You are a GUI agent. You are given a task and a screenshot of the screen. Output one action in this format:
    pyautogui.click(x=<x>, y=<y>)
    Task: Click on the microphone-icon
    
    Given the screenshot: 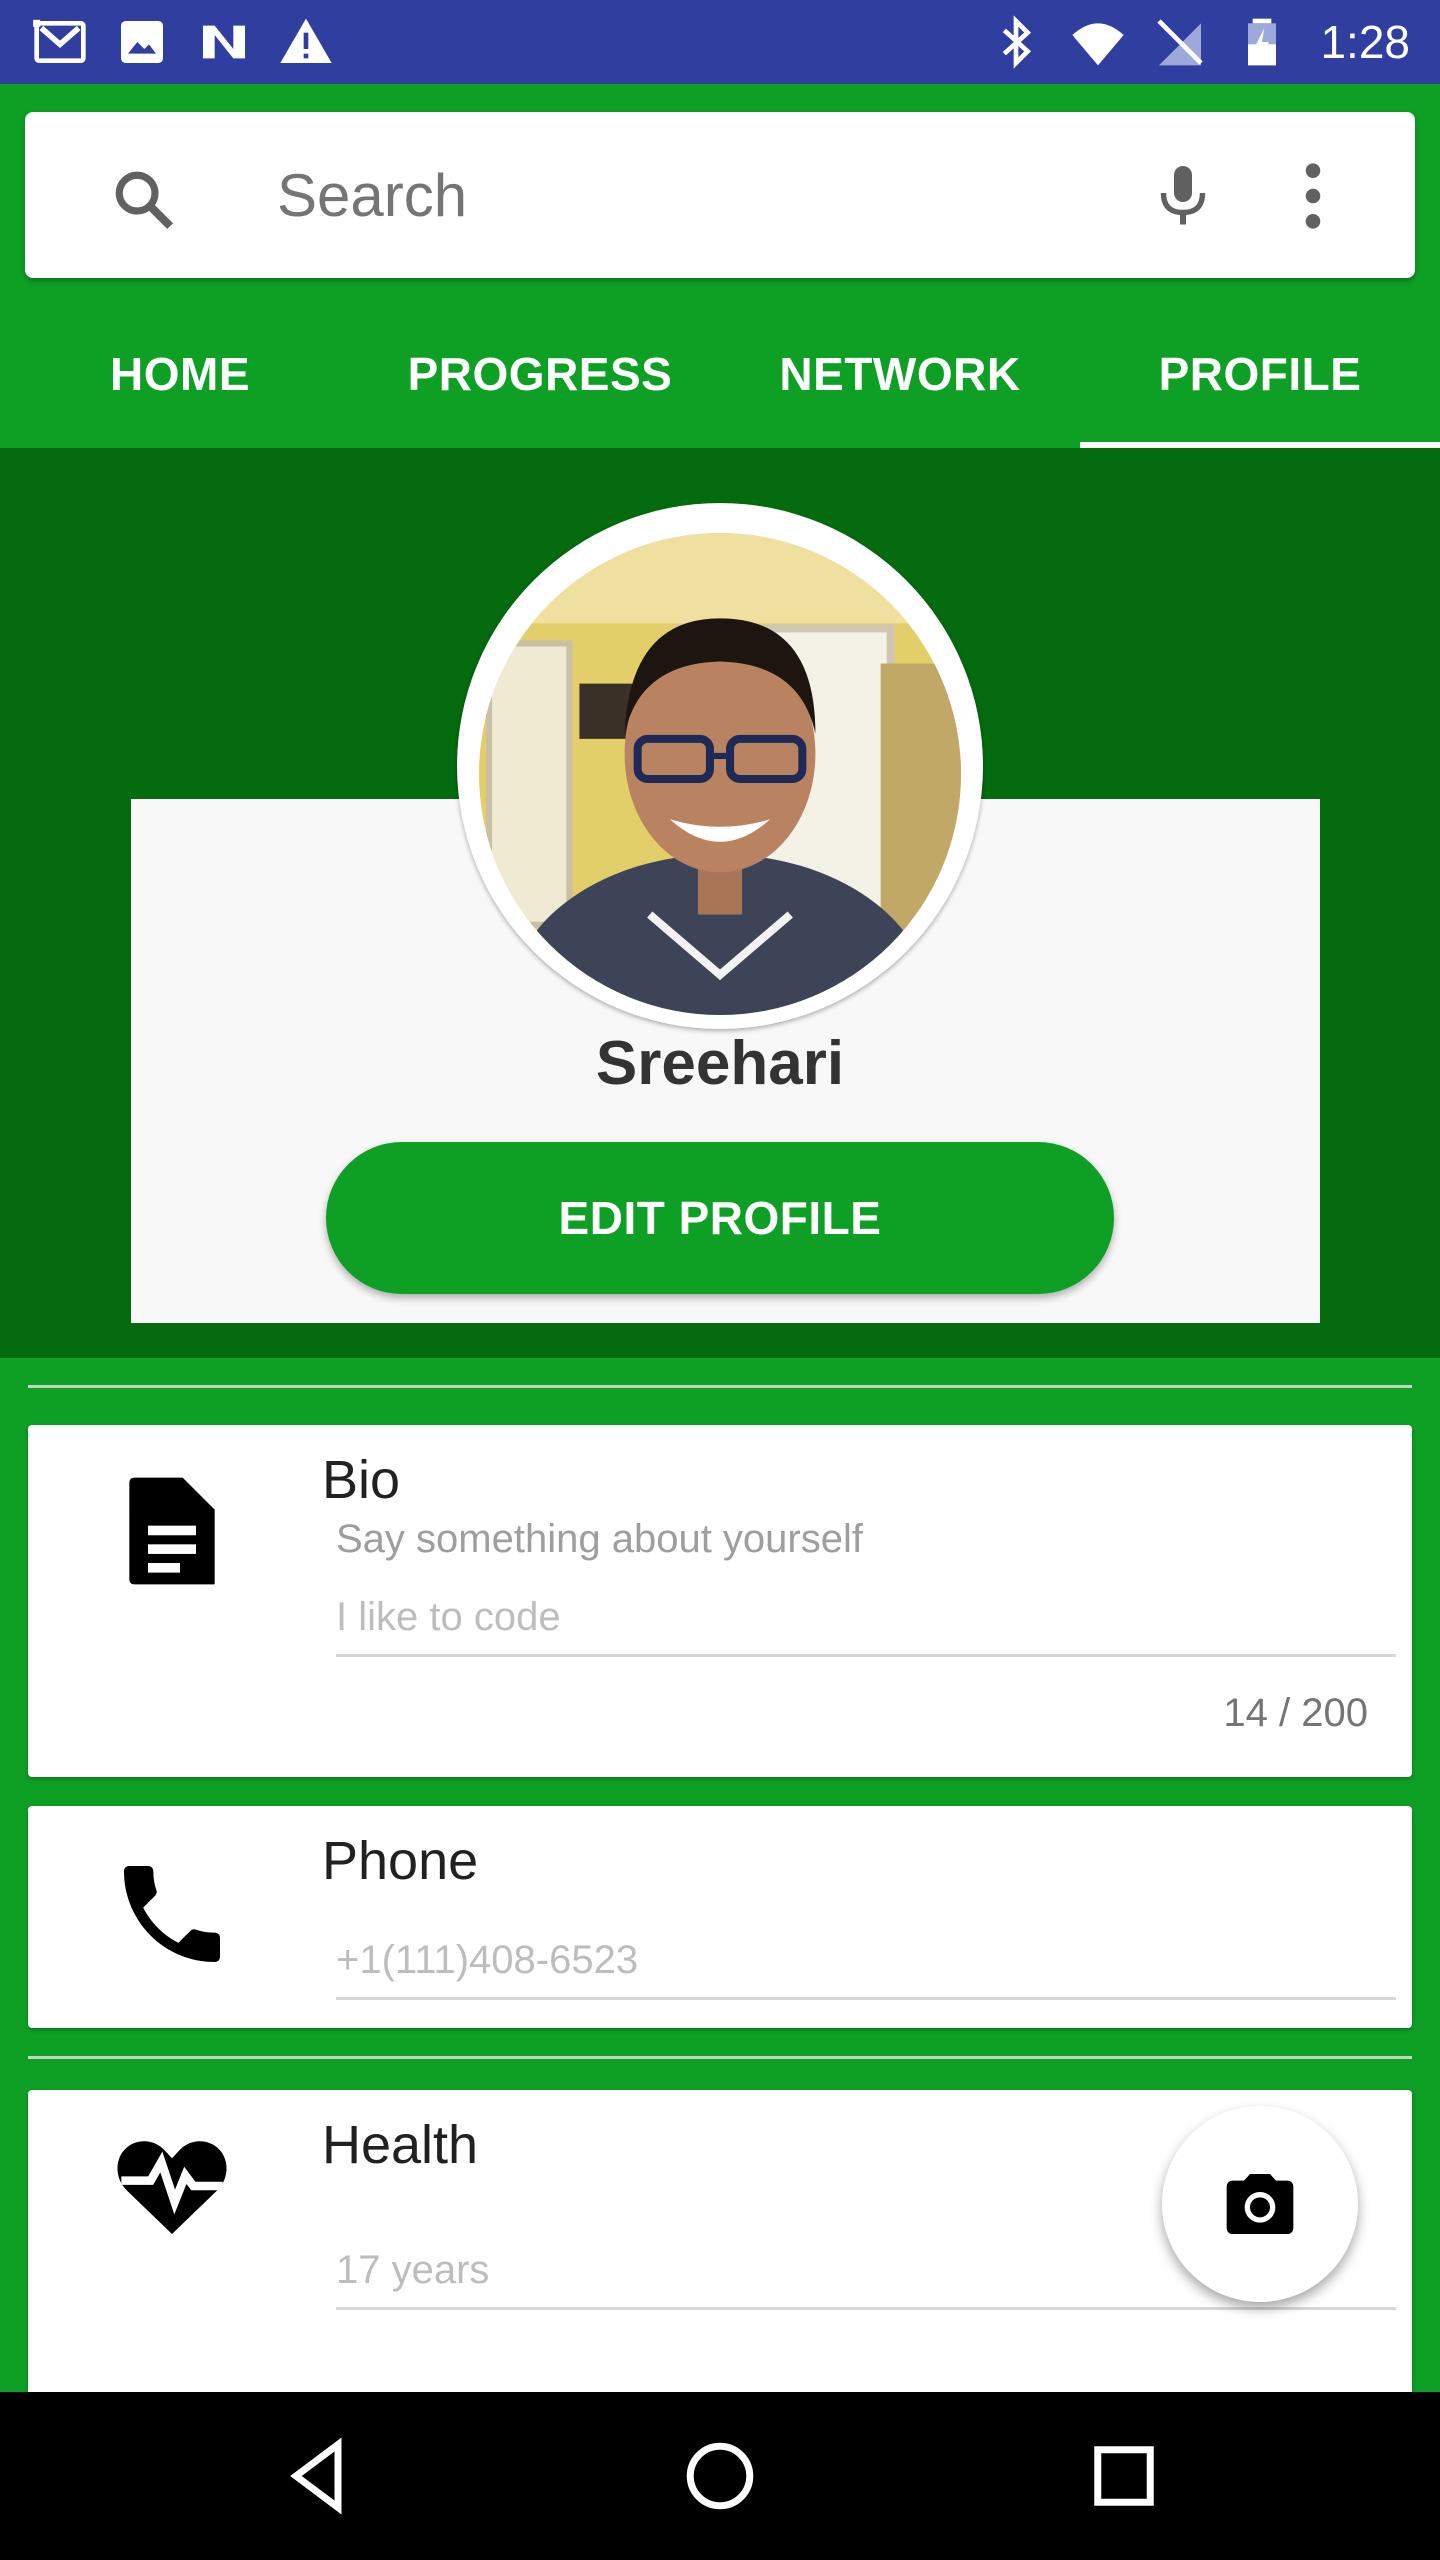 What is the action you would take?
    pyautogui.click(x=1183, y=196)
    